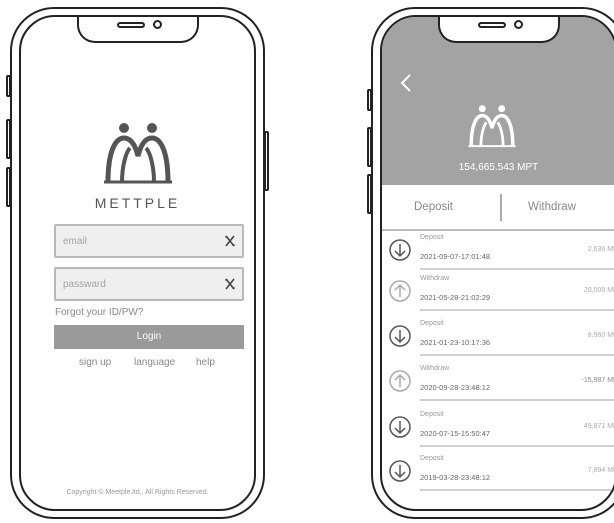  I want to click on login-button: Login, so click(149, 337).